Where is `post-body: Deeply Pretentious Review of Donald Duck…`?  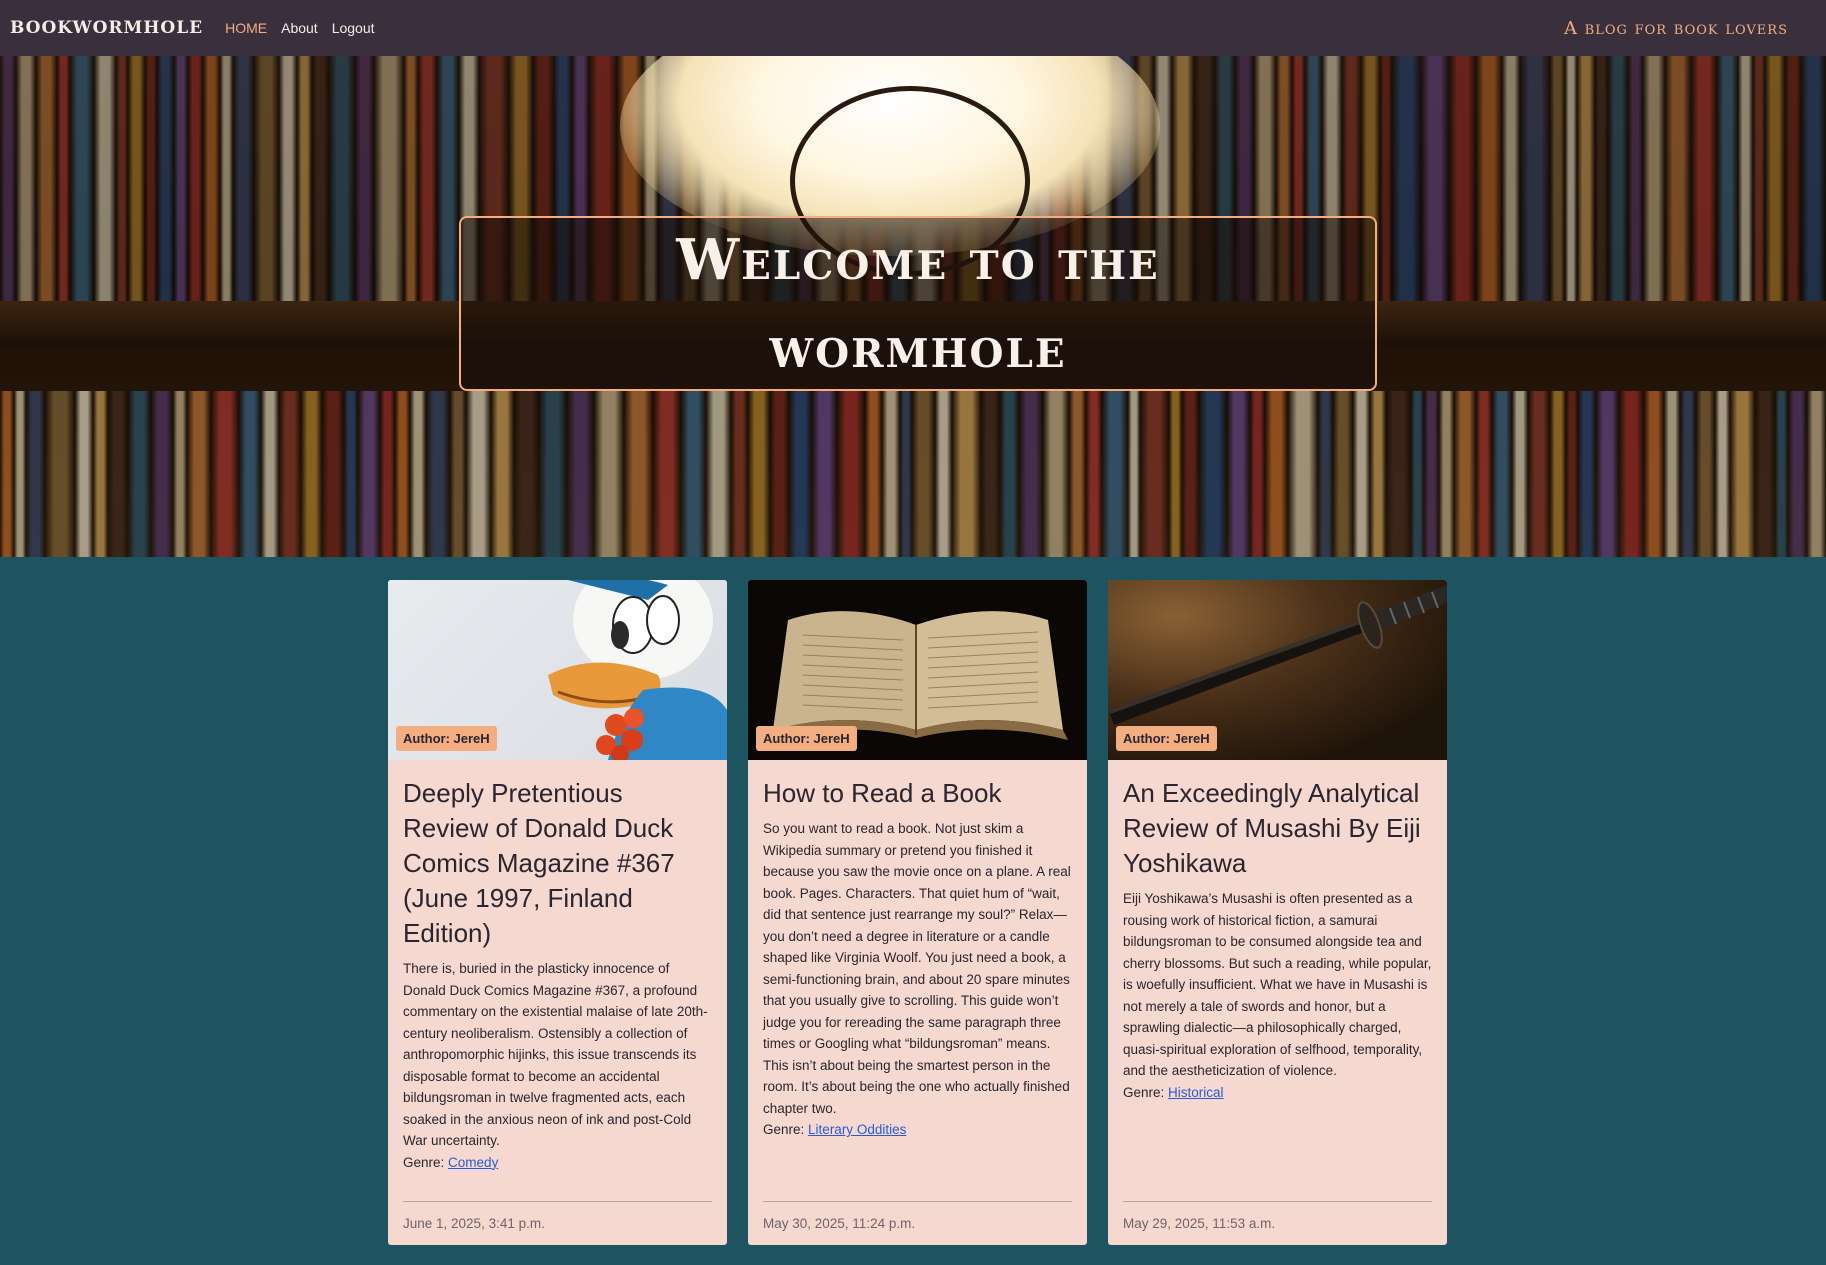
post-body: Deeply Pretentious Review of Donald Duck… is located at coordinates (557, 966).